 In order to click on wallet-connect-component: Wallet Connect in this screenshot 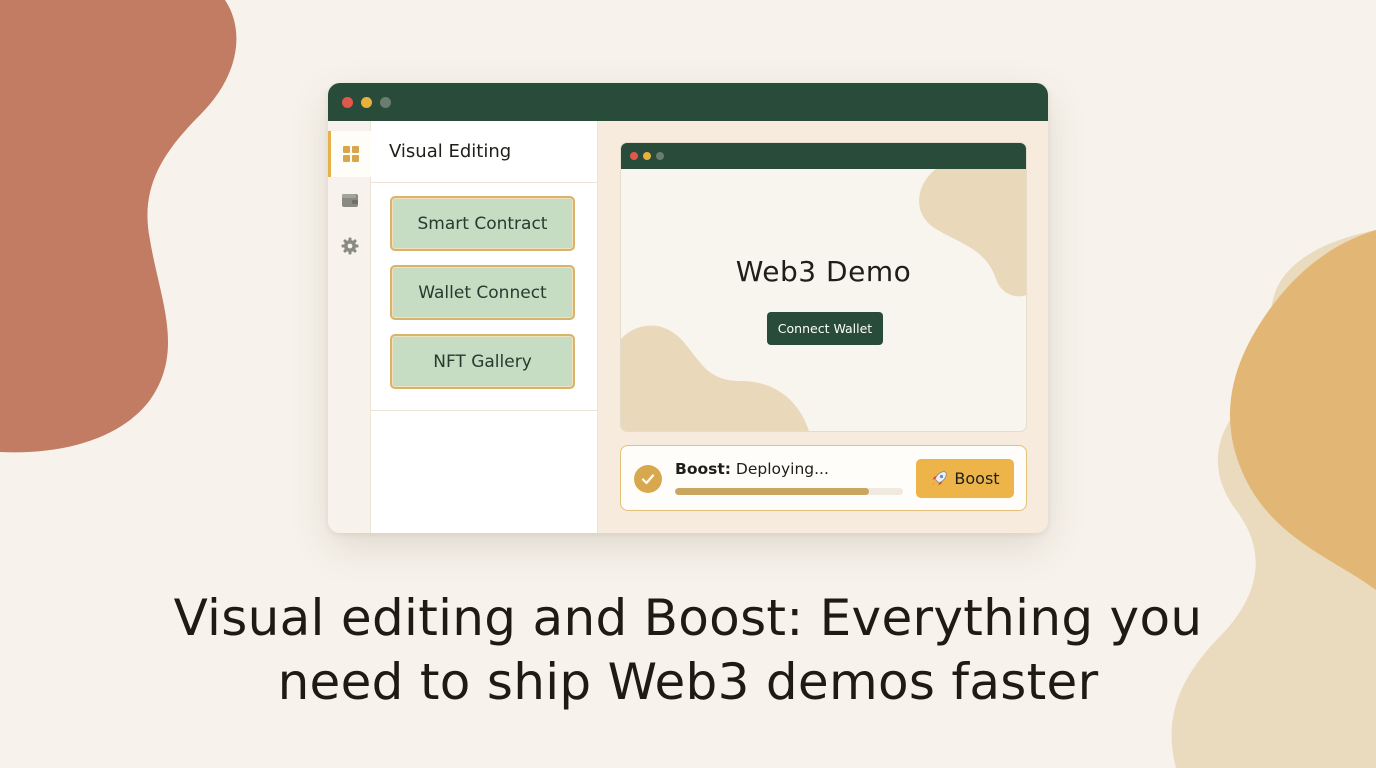, I will do `click(482, 292)`.